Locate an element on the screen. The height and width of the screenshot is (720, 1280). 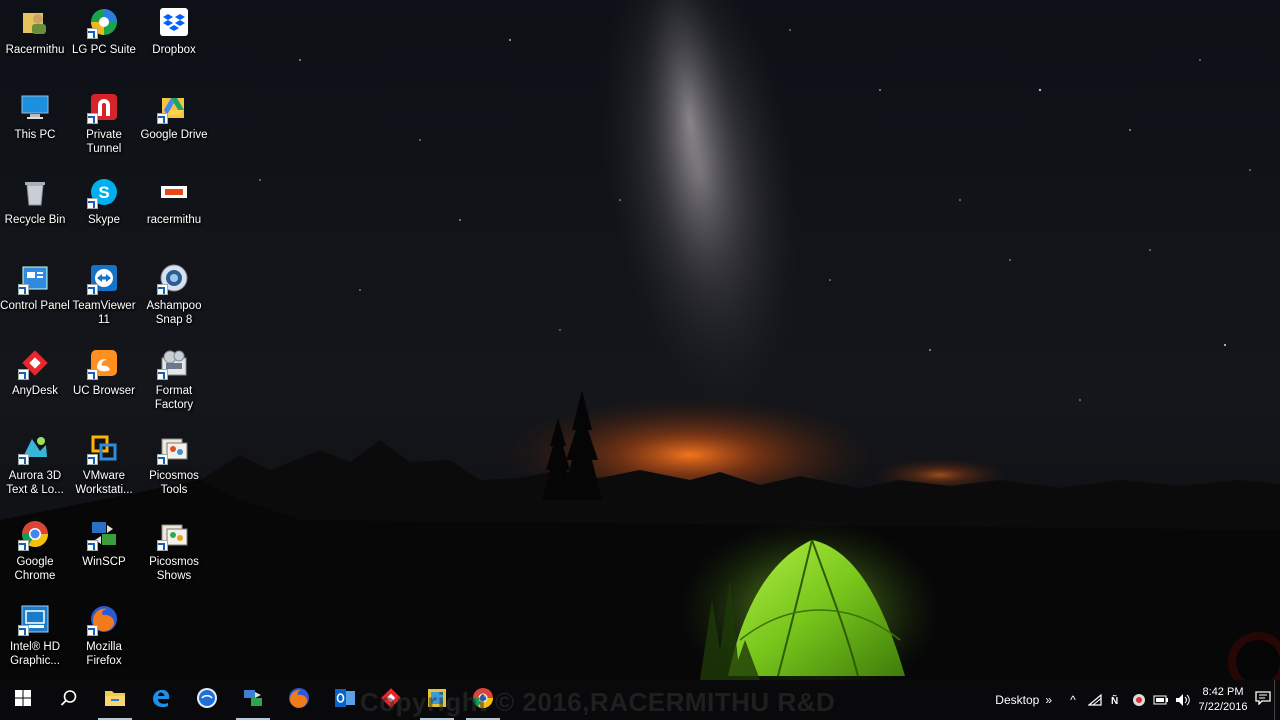
toolbar-expand-icon: » is located at coordinates (1053, 700).